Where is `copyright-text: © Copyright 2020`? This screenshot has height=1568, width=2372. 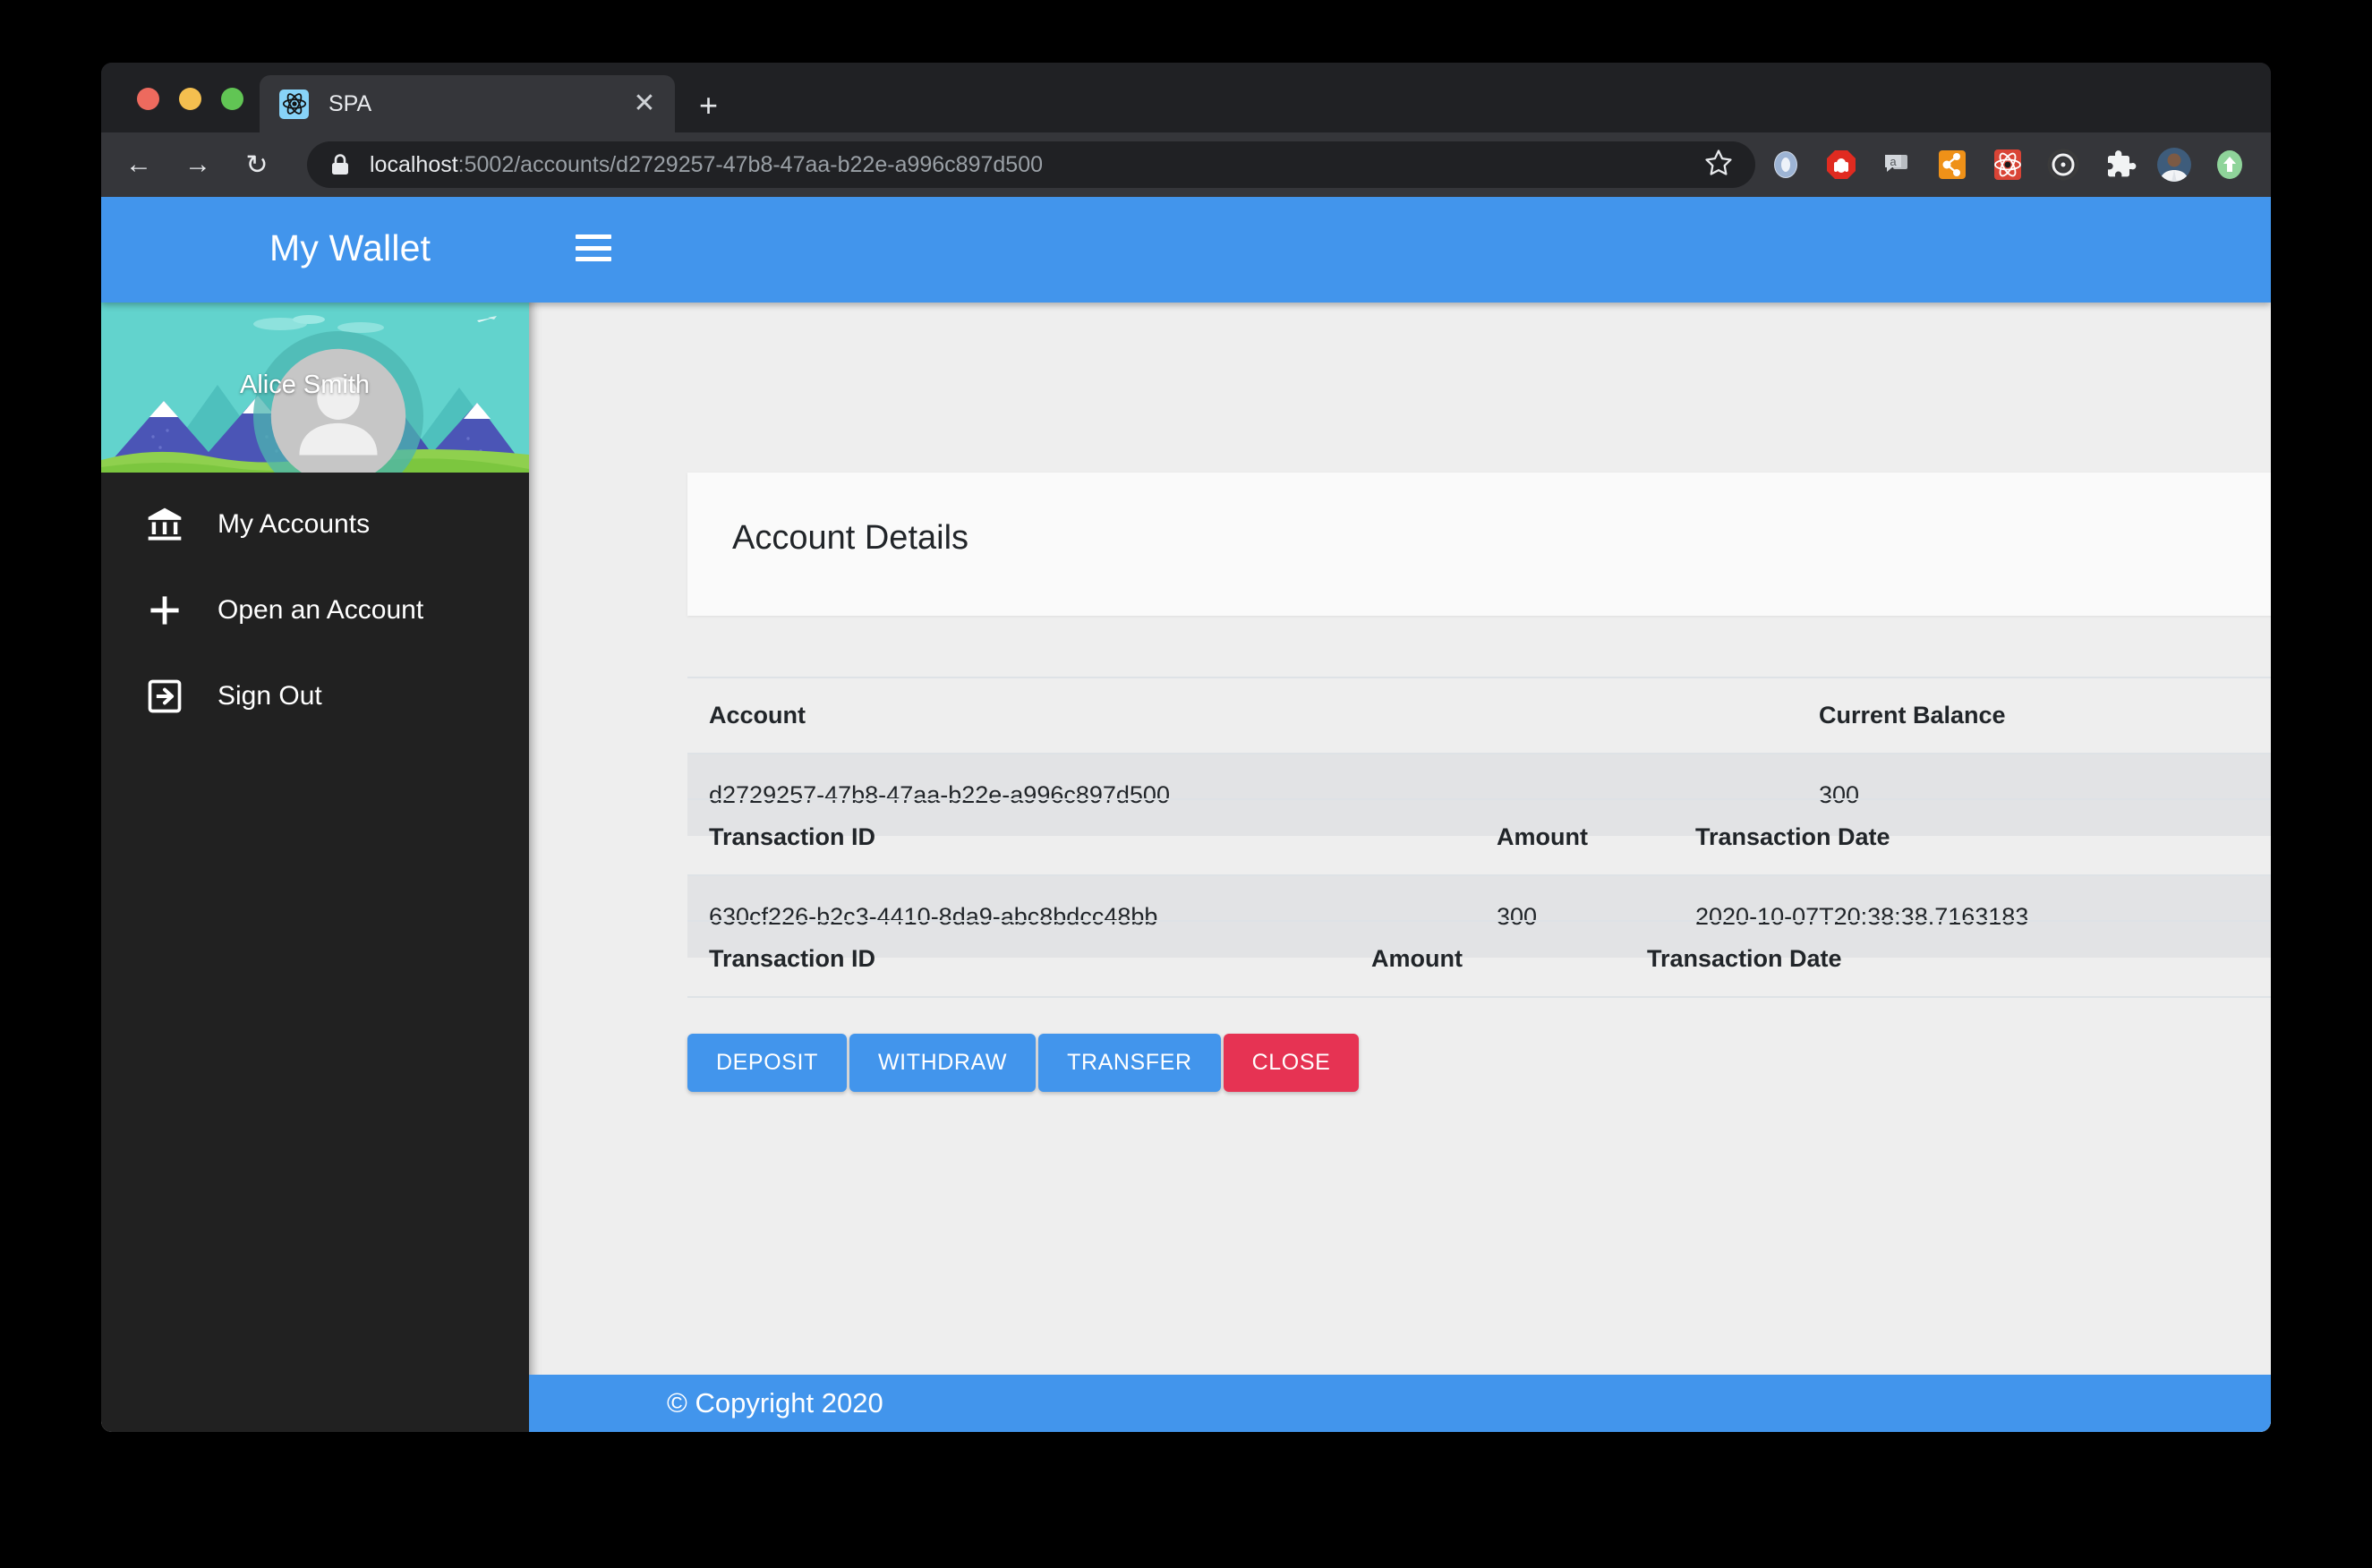
copyright-text: © Copyright 2020 is located at coordinates (775, 1403).